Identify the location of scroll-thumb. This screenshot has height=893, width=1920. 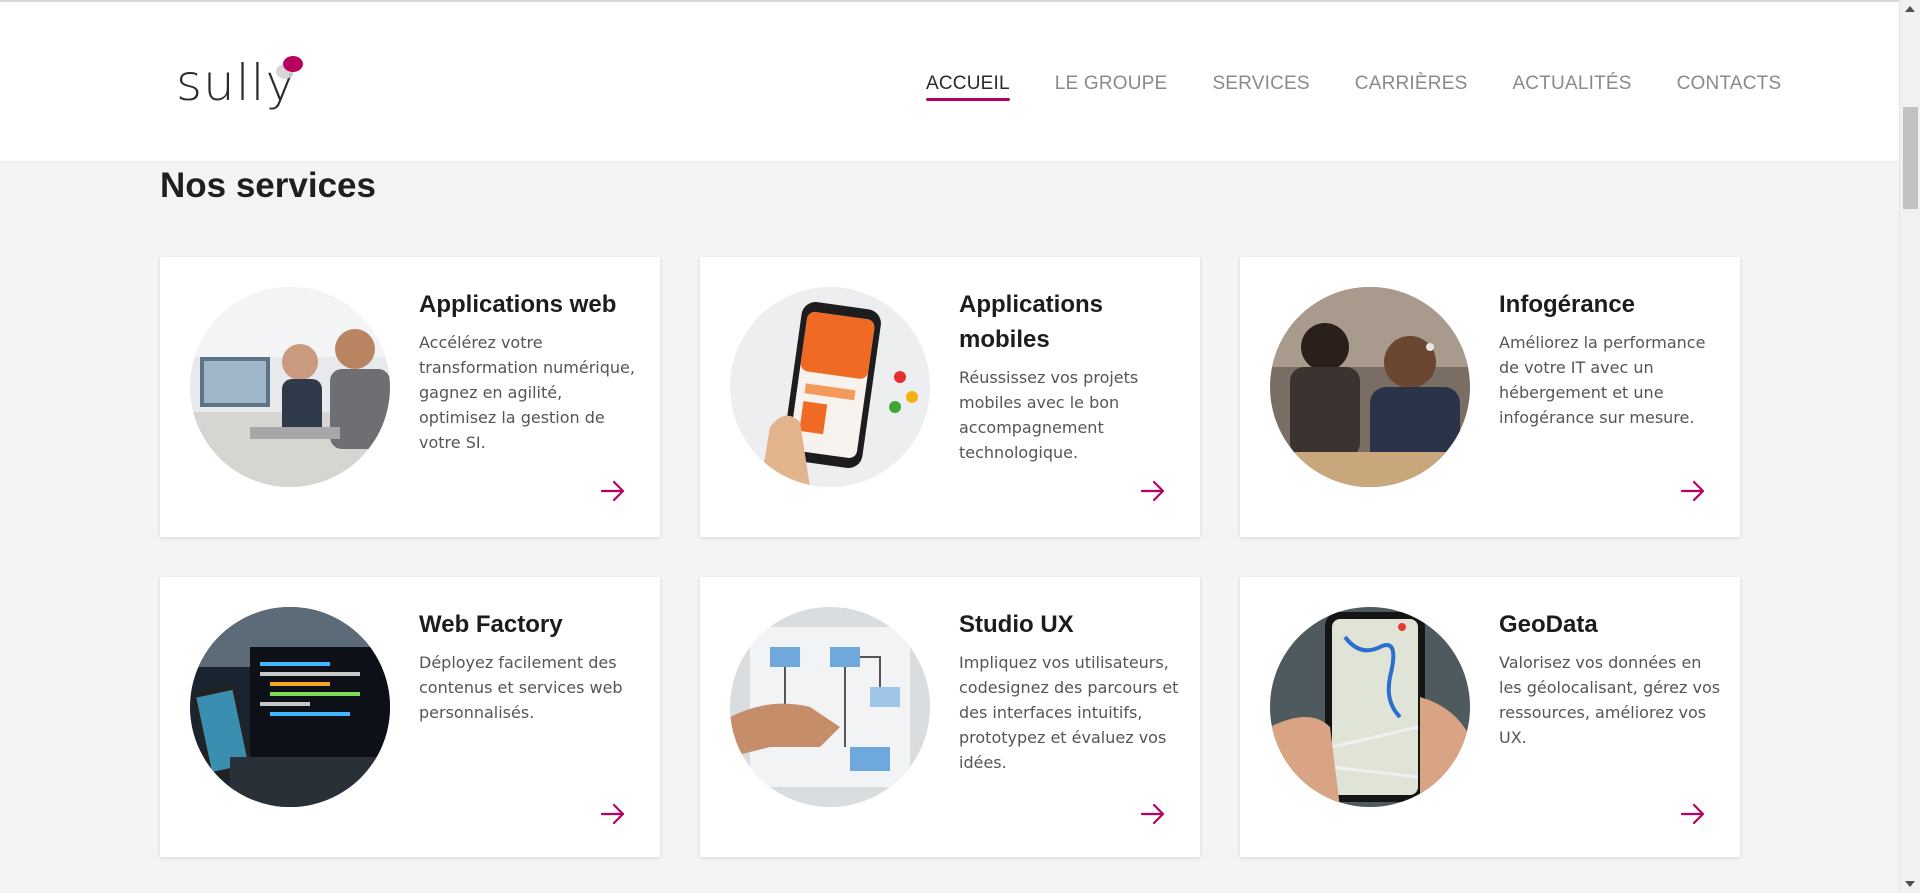
(1910, 158).